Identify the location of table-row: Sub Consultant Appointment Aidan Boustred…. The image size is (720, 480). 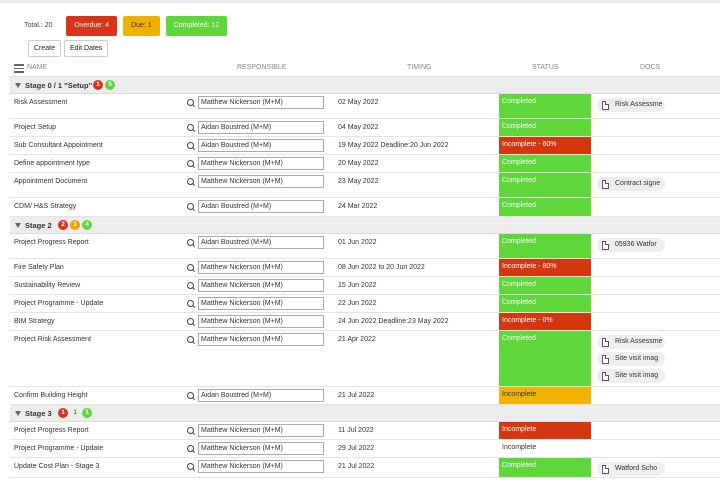
(365, 146).